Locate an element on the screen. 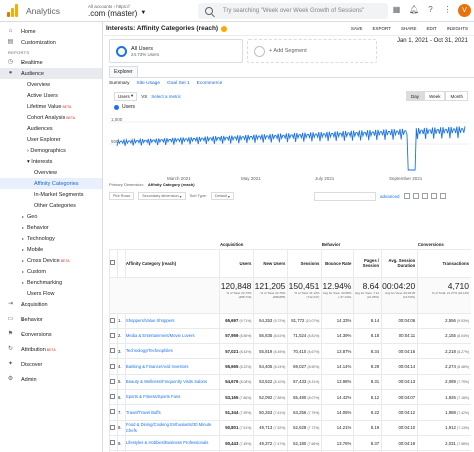 This screenshot has width=474, height=452. category-link: Sports & Fitness/Sports Fans is located at coordinates (153, 397).